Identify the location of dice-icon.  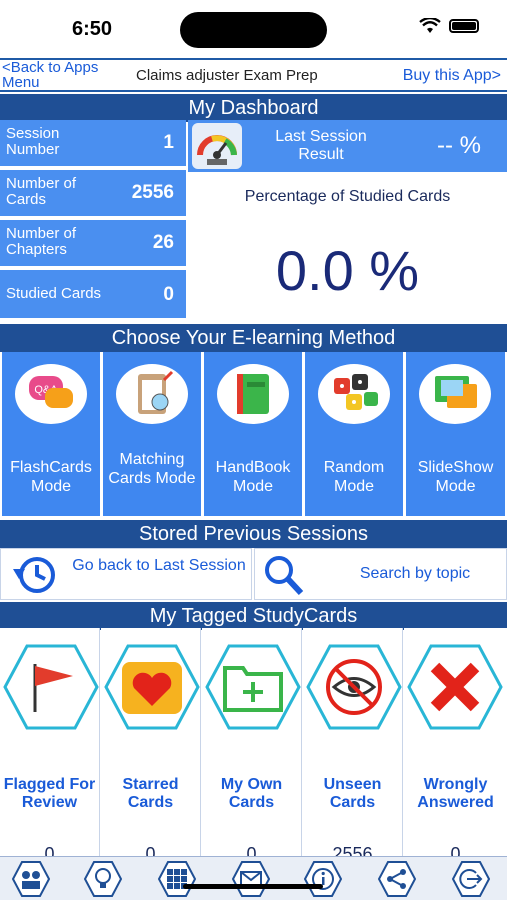
(354, 394).